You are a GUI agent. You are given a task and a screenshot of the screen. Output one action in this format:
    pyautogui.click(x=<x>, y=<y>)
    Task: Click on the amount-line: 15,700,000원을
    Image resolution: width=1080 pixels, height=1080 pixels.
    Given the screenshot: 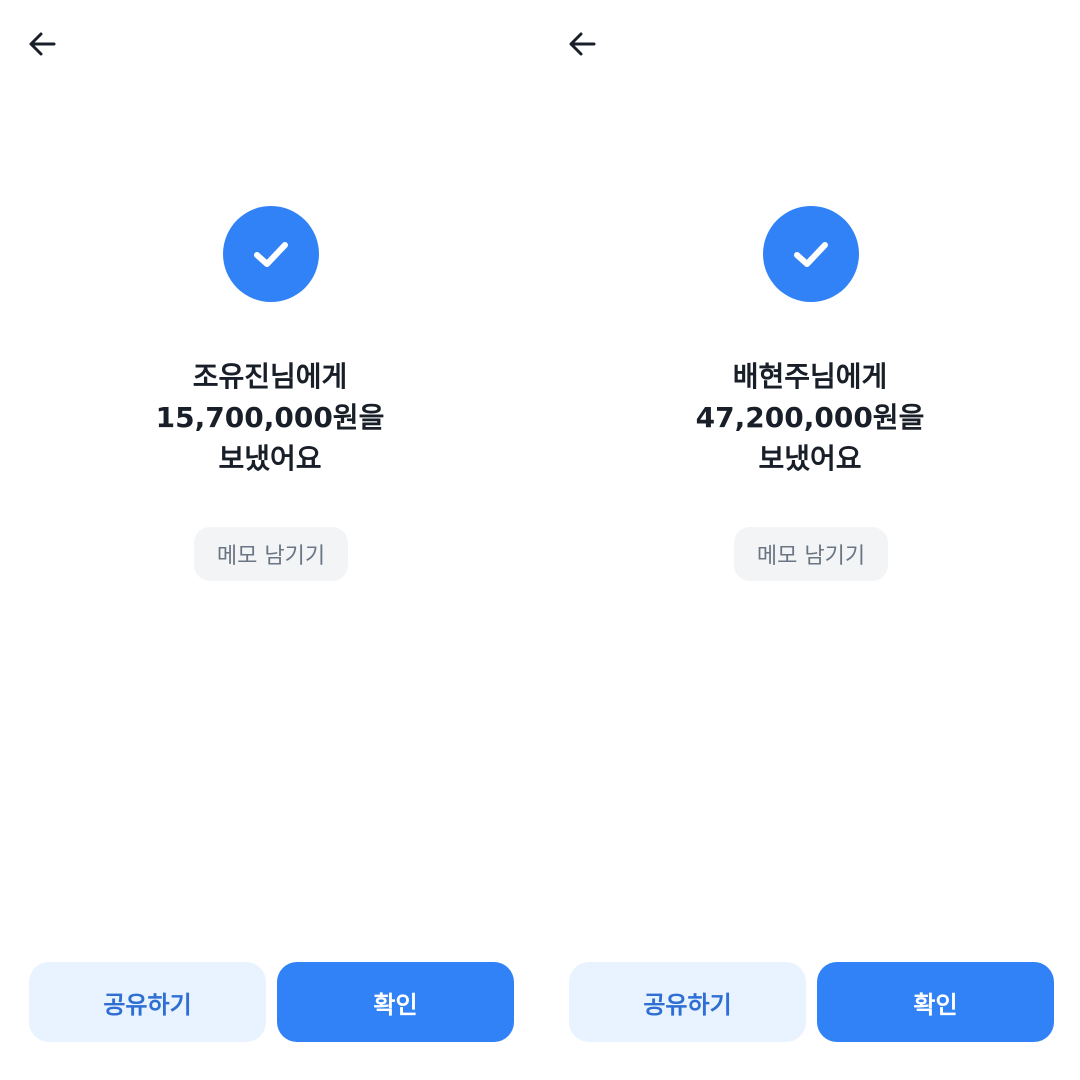 What is the action you would take?
    pyautogui.click(x=270, y=417)
    